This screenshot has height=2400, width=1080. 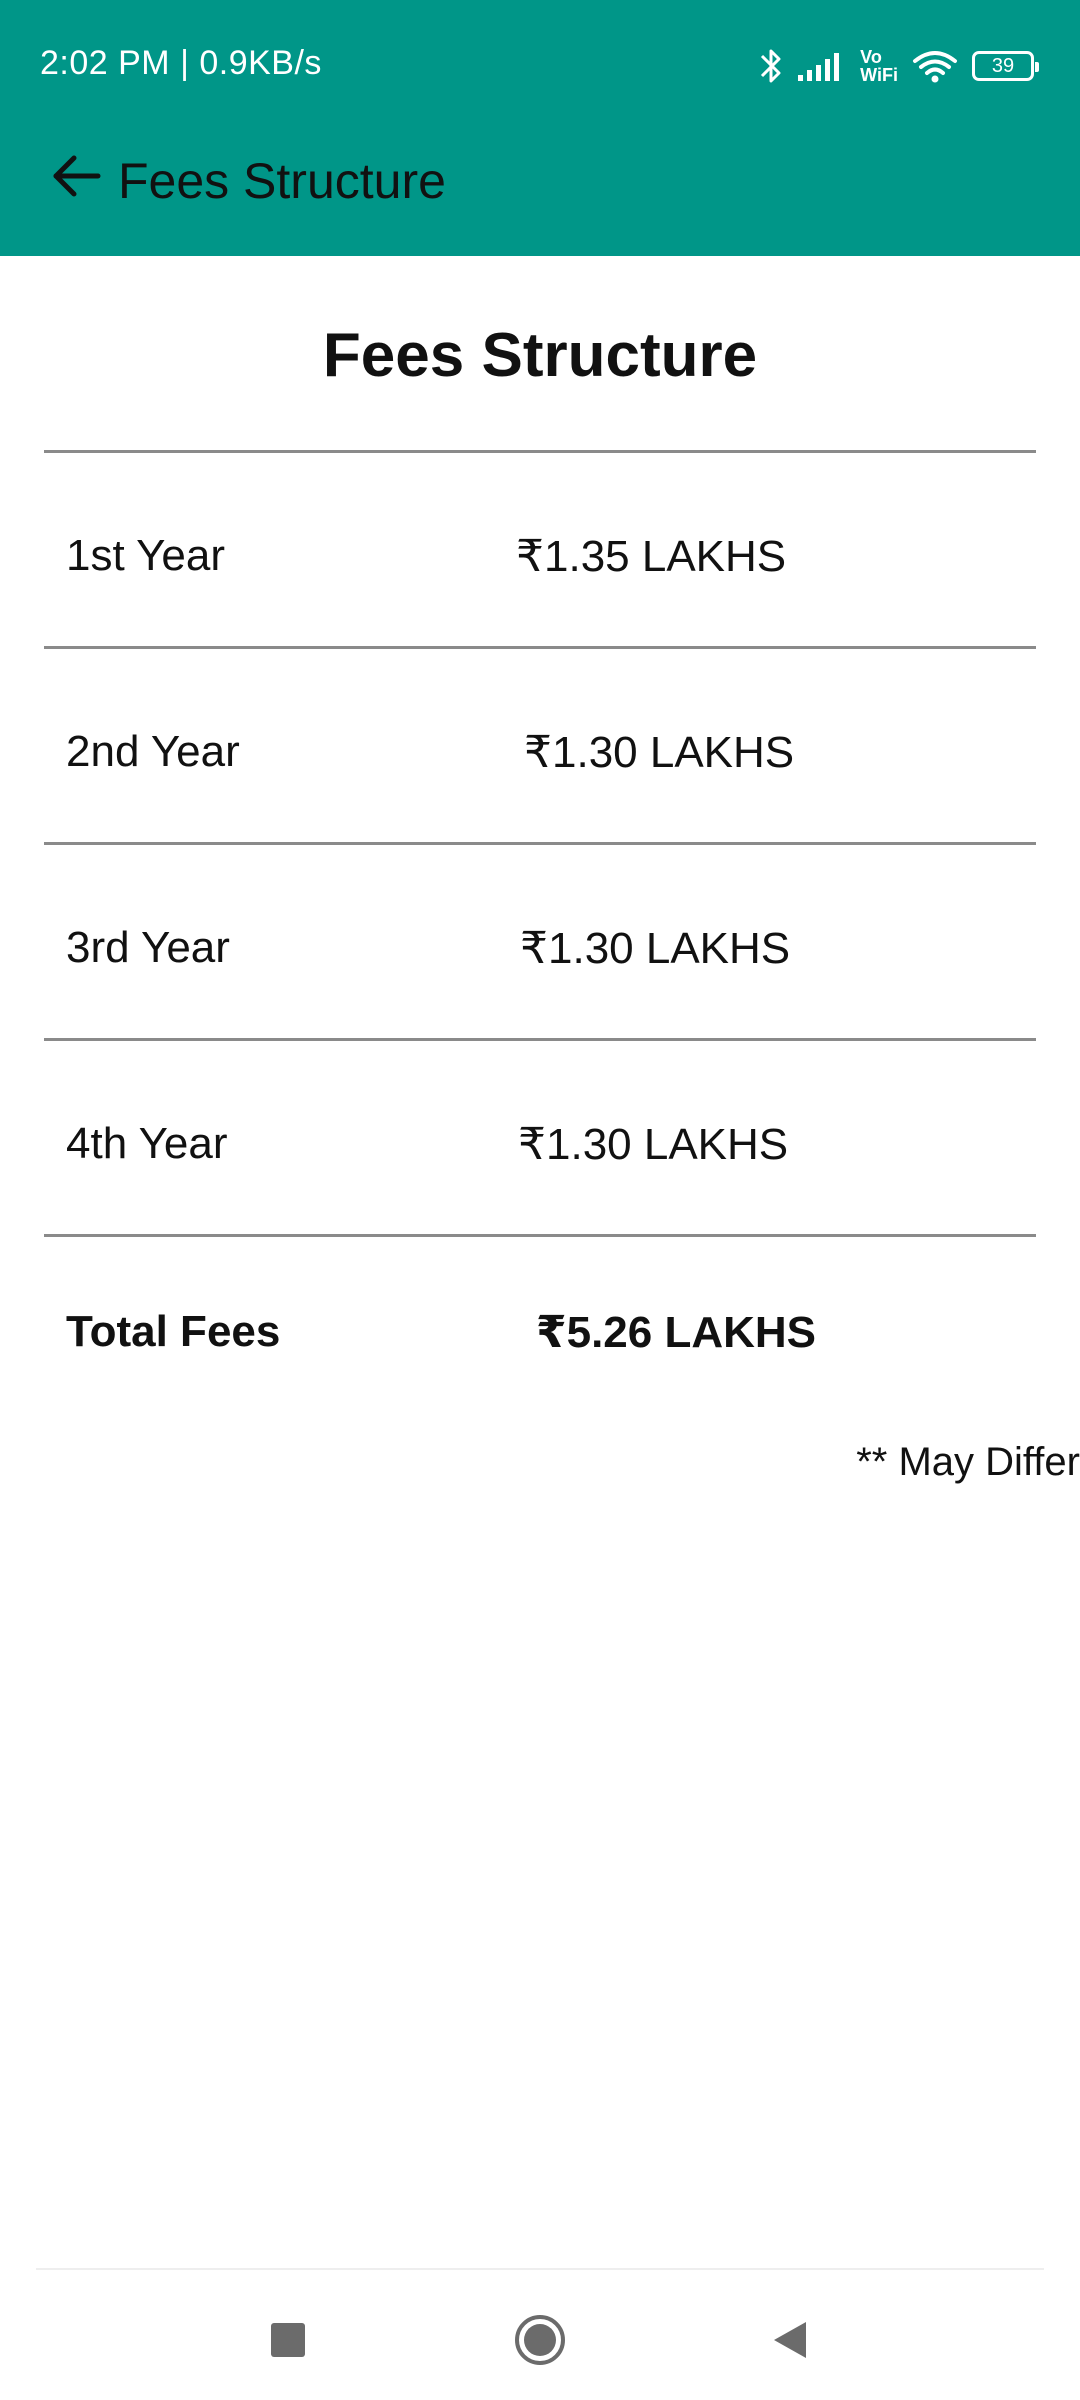 I want to click on back-triangle-icon, so click(x=790, y=2340).